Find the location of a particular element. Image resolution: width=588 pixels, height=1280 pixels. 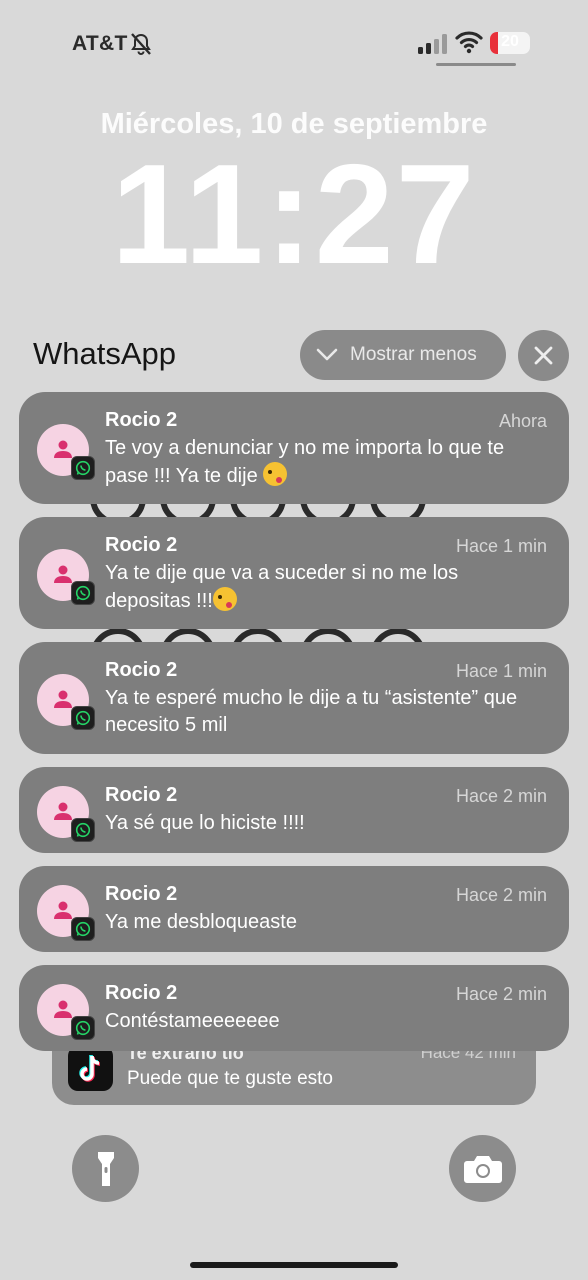

flashlight-button is located at coordinates (105, 1168).